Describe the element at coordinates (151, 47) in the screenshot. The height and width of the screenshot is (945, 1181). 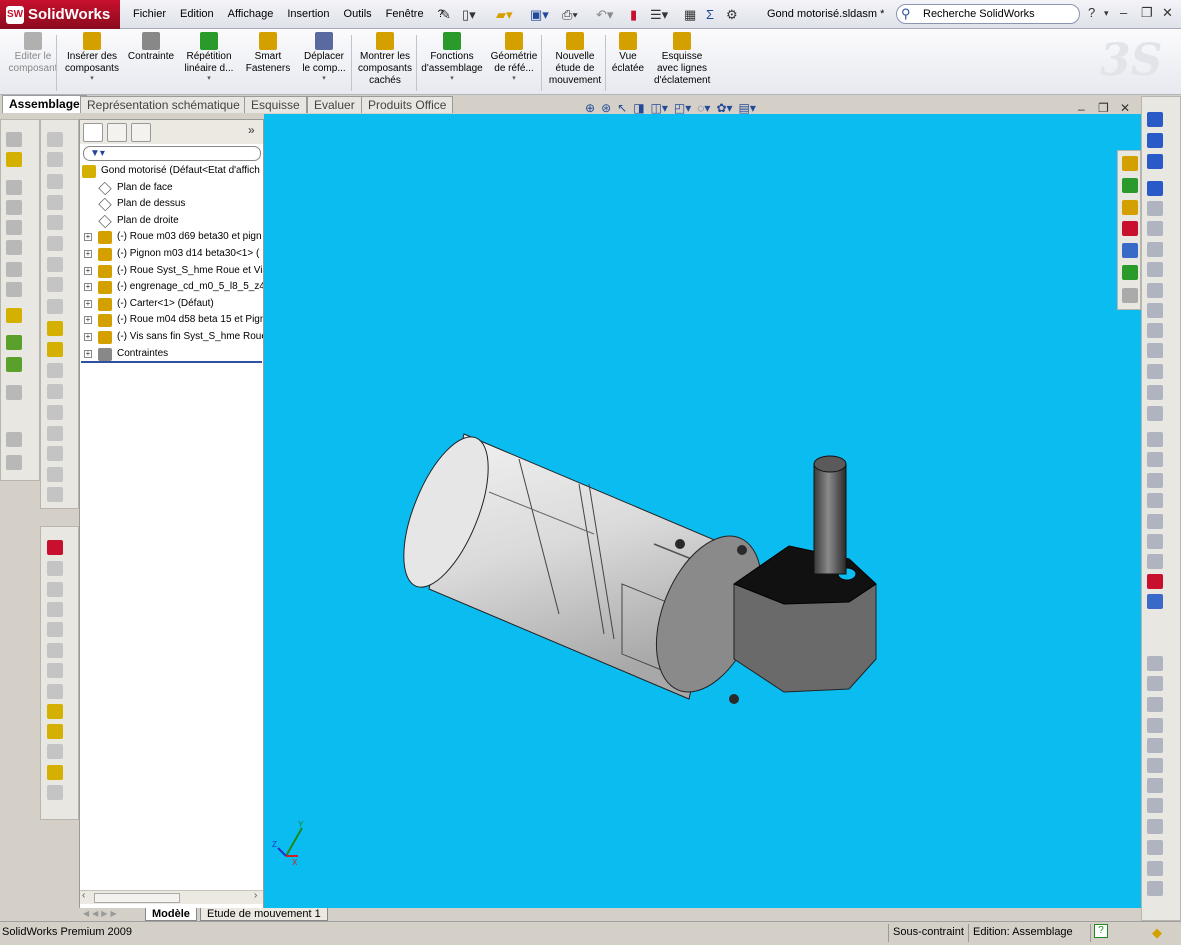
I see `mate-button: Contrainte` at that location.